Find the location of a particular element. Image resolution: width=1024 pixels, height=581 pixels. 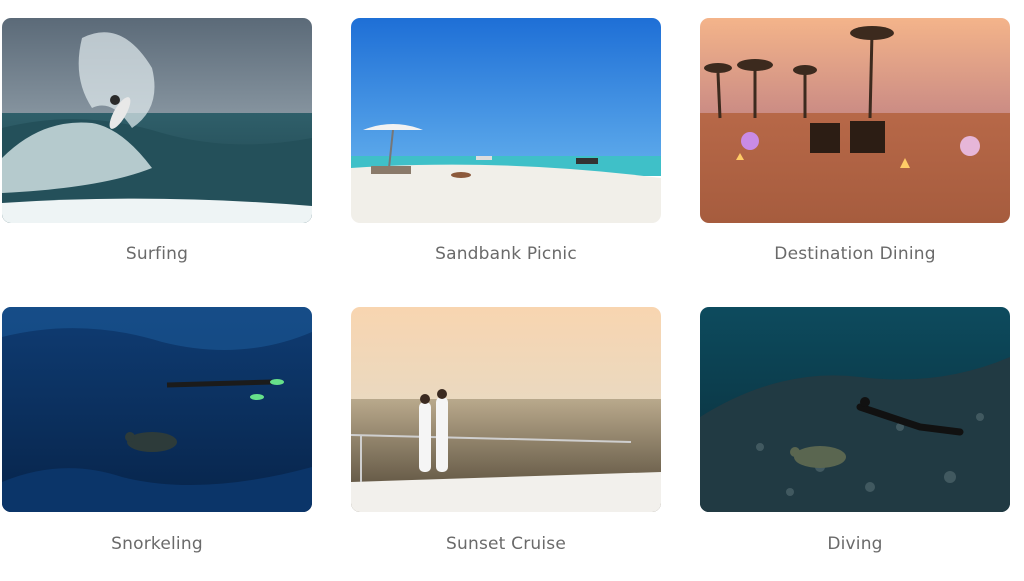

activity-card-sunset-cruise: Sunset Cruise is located at coordinates (506, 430).